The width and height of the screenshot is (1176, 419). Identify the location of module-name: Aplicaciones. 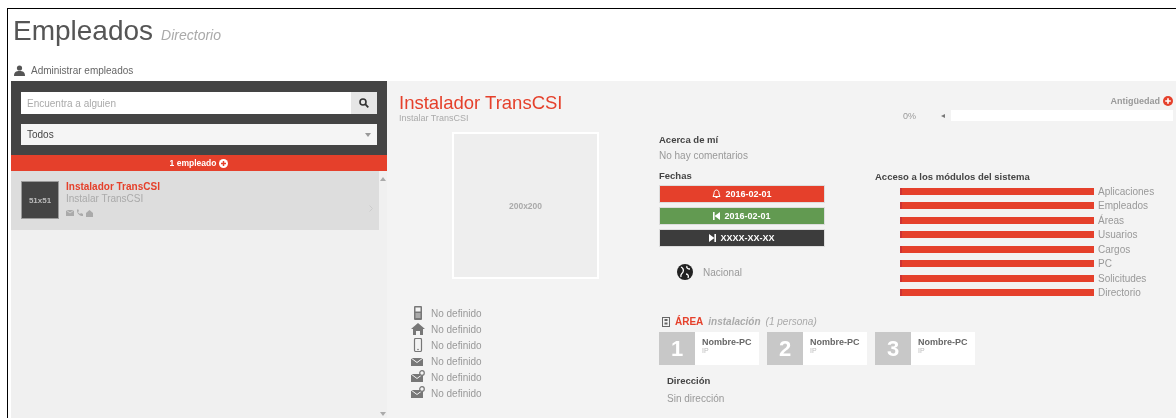
(1126, 191).